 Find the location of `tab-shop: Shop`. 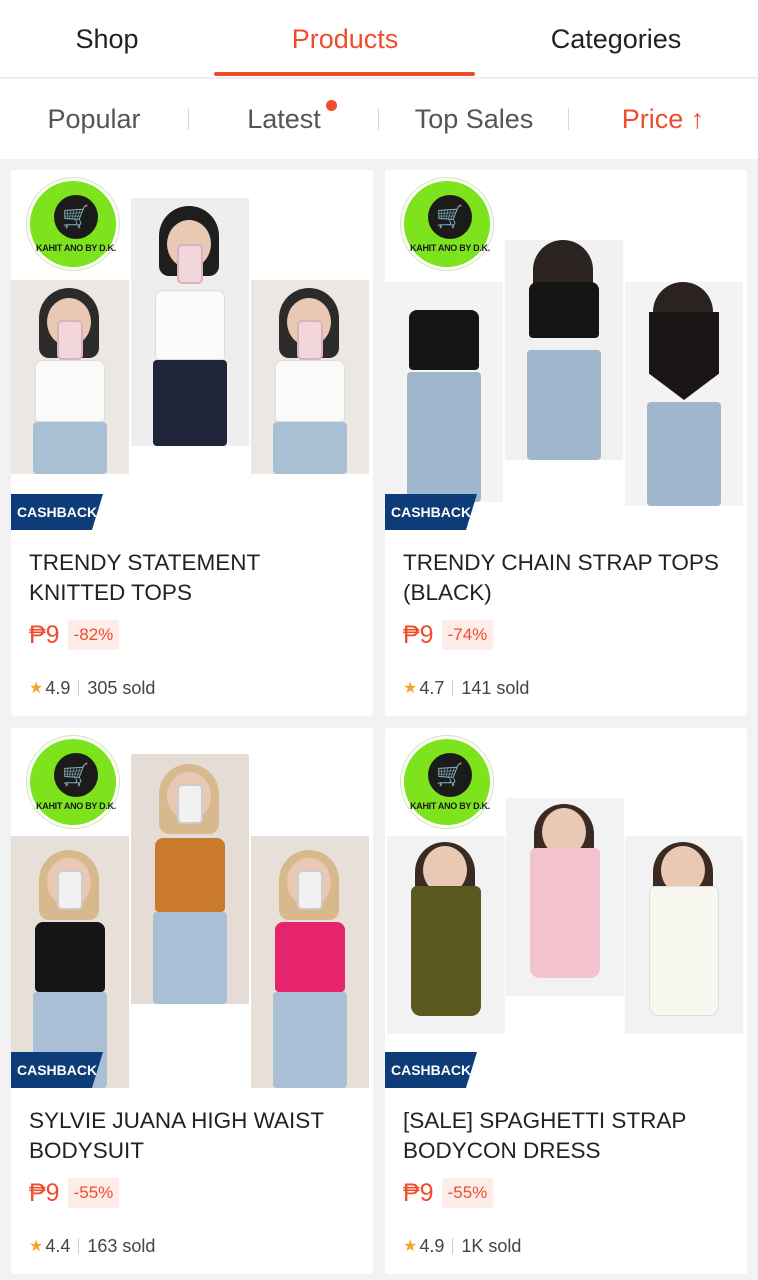

tab-shop: Shop is located at coordinates (118, 39).